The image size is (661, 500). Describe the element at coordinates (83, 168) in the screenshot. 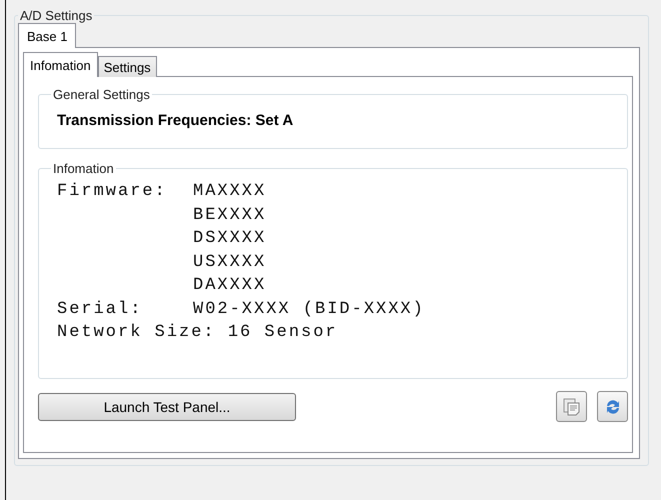

I see `group-title: Infomation` at that location.